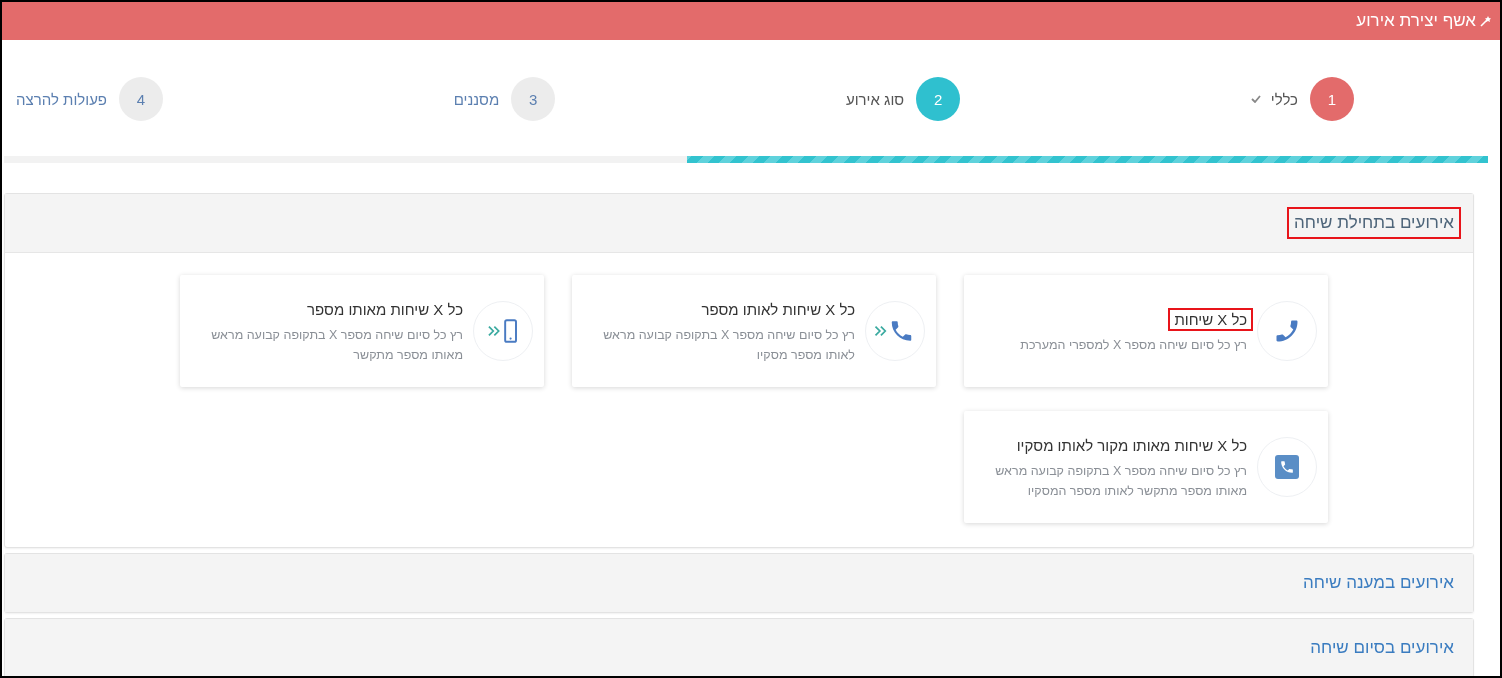 The image size is (1502, 678). I want to click on card-title: כל X שיחות לאותו מספר, so click(778, 309).